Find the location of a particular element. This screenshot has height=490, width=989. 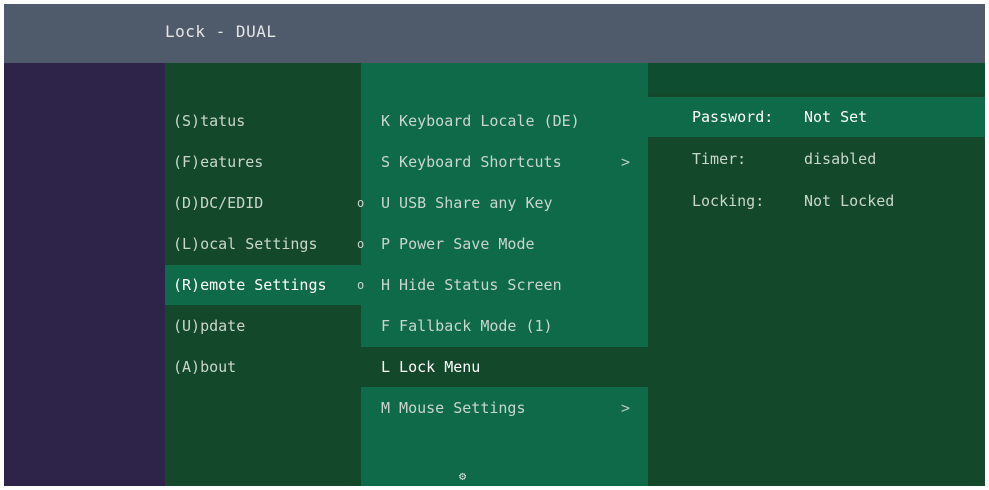

detail-row-password: Password: Not Set is located at coordinates (816, 117).